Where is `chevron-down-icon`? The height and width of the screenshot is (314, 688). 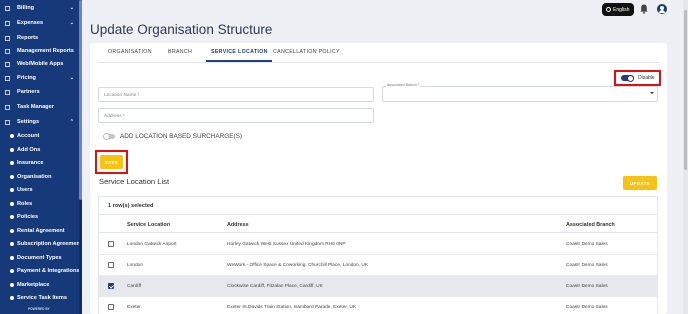
chevron-down-icon is located at coordinates (652, 93).